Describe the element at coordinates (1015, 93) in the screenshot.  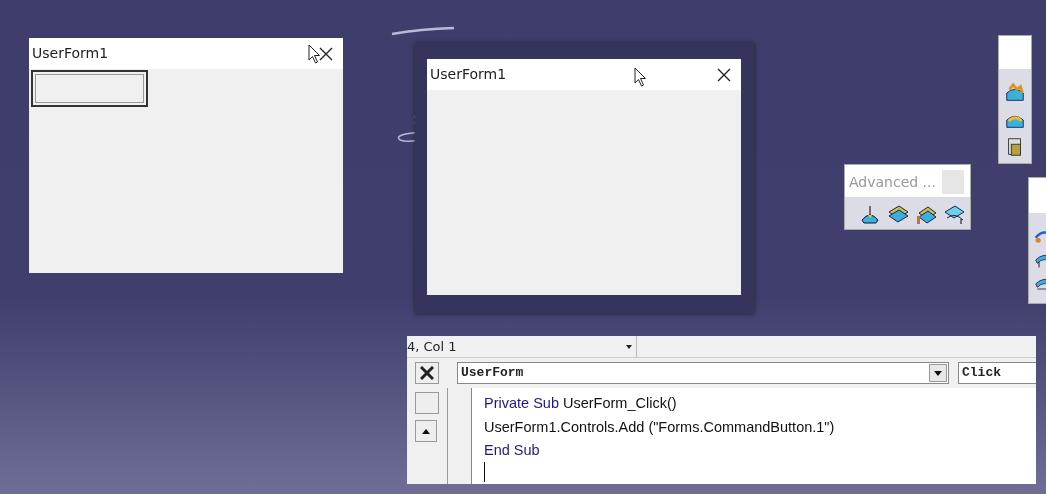
I see `surface-tool-icon` at that location.